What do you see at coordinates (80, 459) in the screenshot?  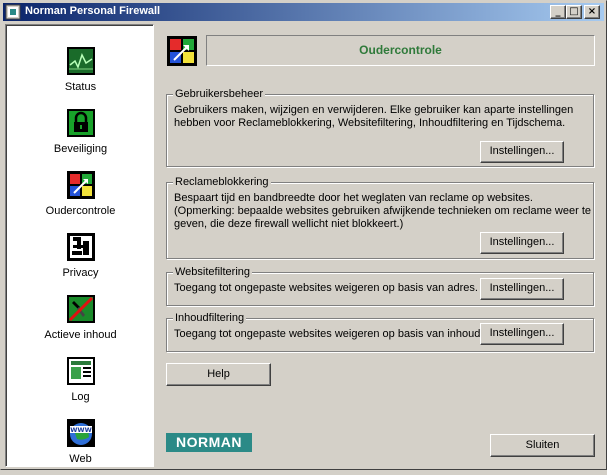 I see `sidebar-item-label: Web` at bounding box center [80, 459].